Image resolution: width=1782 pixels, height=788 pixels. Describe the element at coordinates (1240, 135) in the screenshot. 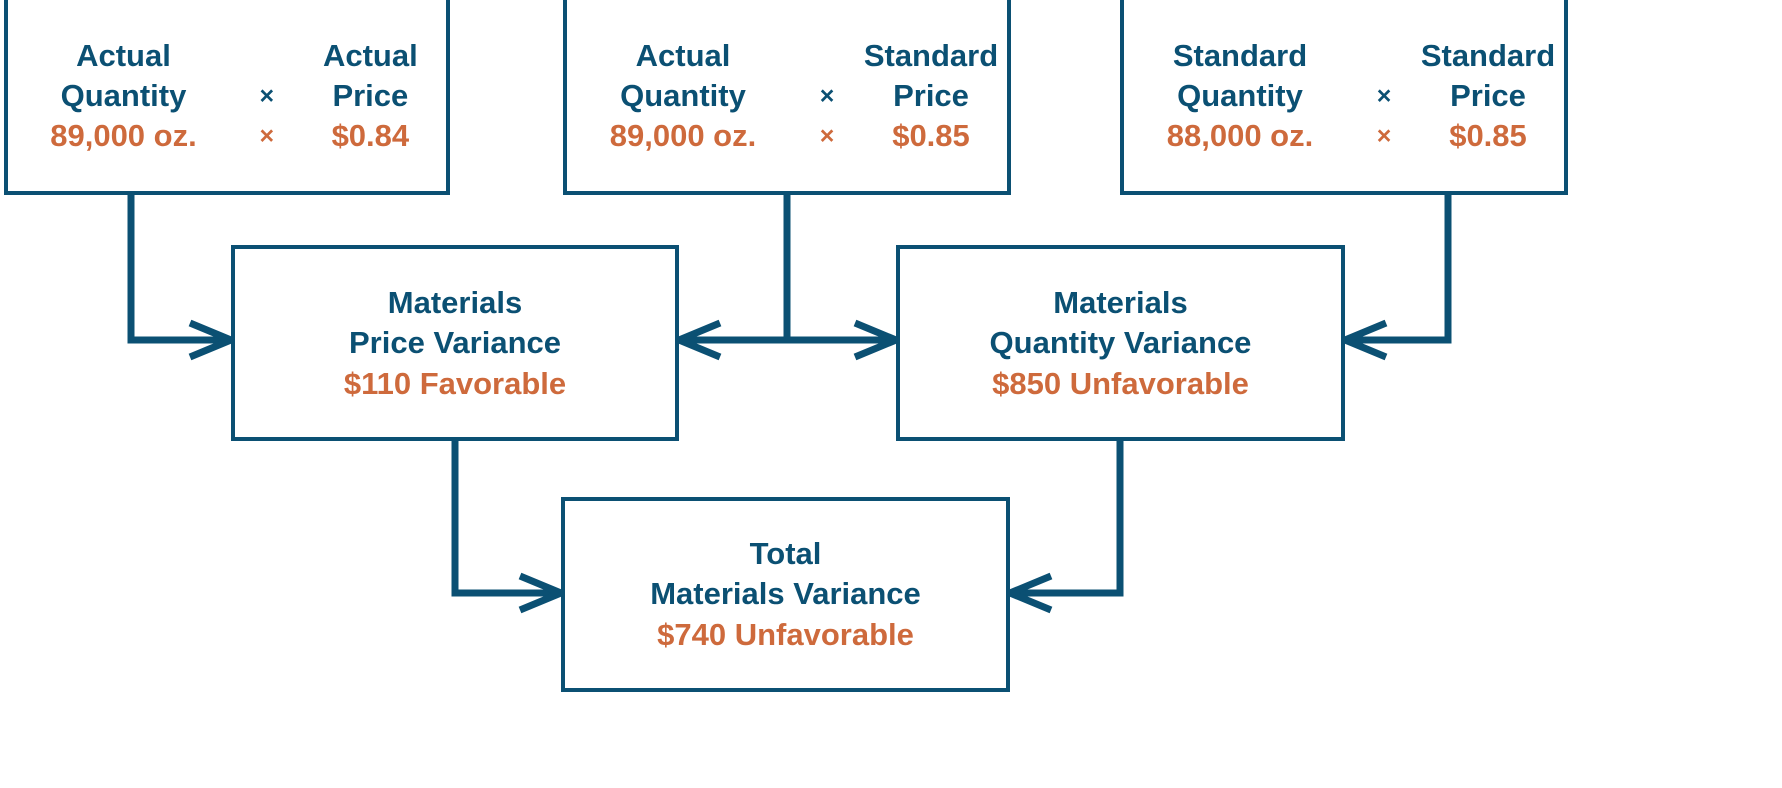

I see `formula-left-value: 88,000 oz.` at that location.